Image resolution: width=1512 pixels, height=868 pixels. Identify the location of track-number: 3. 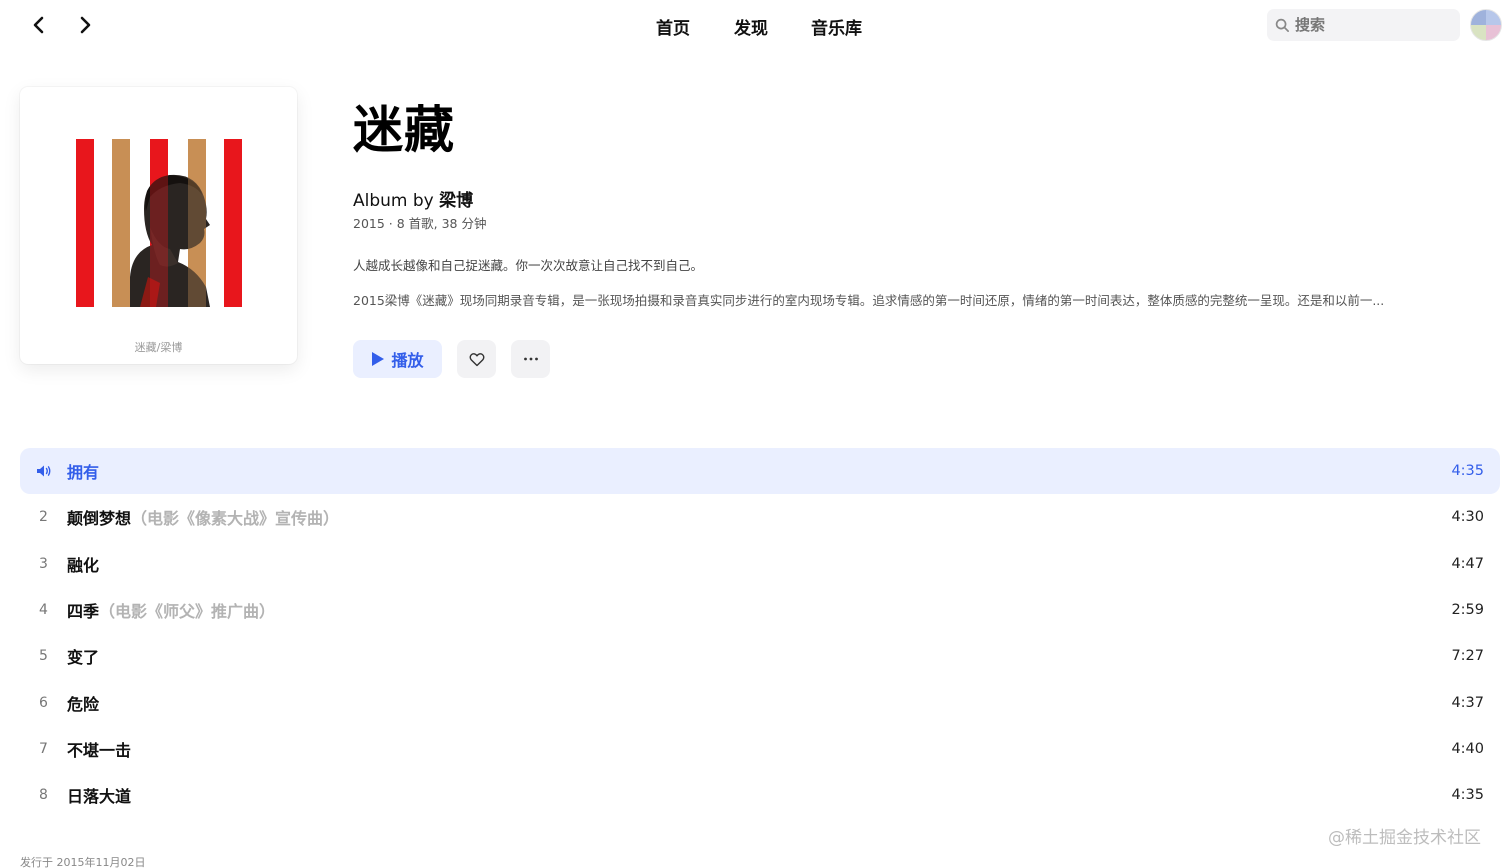
(43, 563).